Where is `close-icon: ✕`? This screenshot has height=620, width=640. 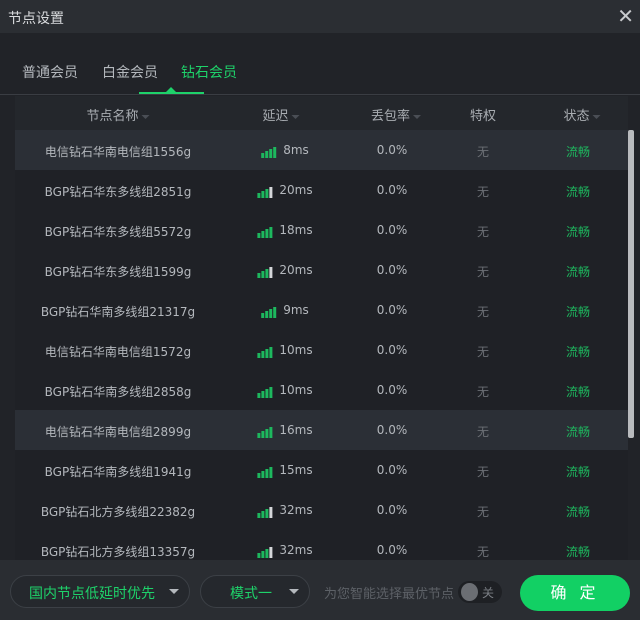
close-icon: ✕ is located at coordinates (625, 16).